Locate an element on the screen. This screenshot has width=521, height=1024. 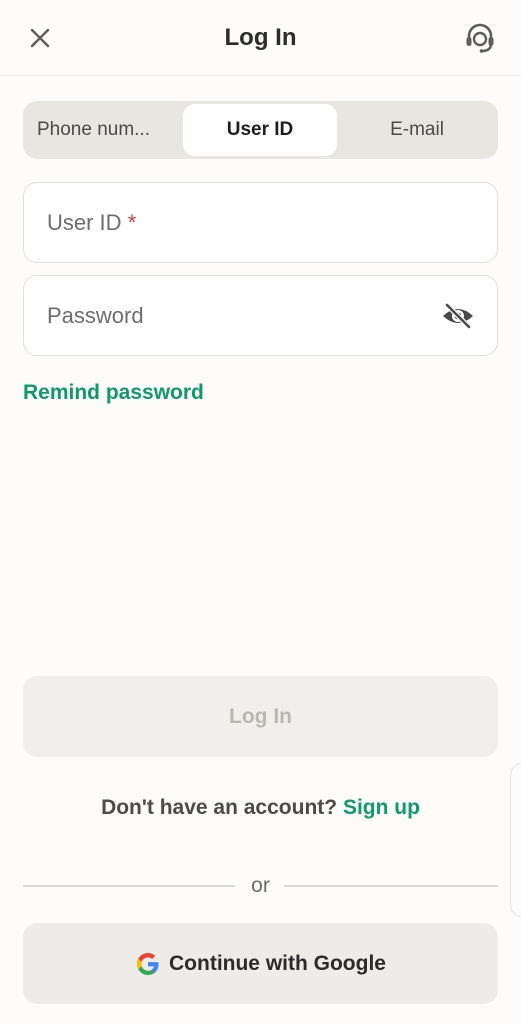
google-button-label: Continue with Google is located at coordinates (277, 963).